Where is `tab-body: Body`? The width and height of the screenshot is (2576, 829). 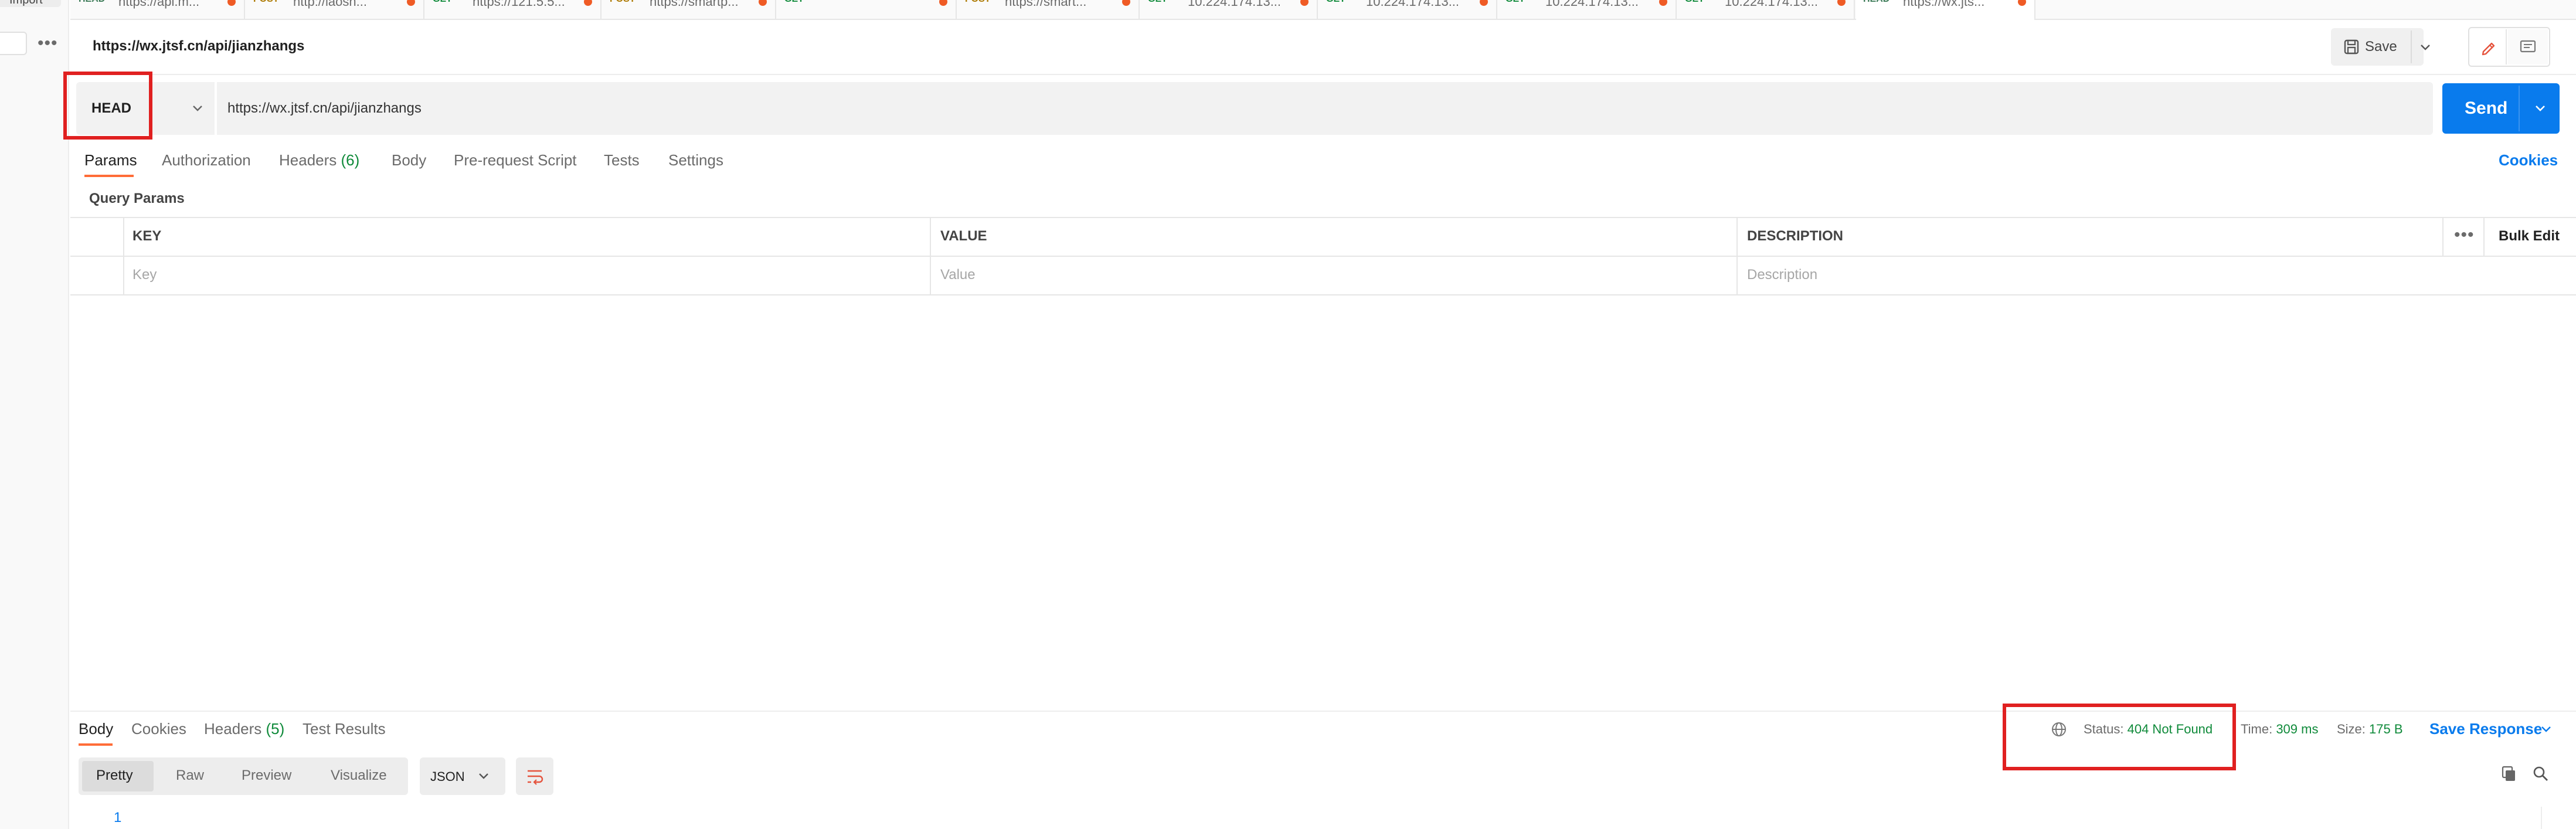 tab-body: Body is located at coordinates (409, 160).